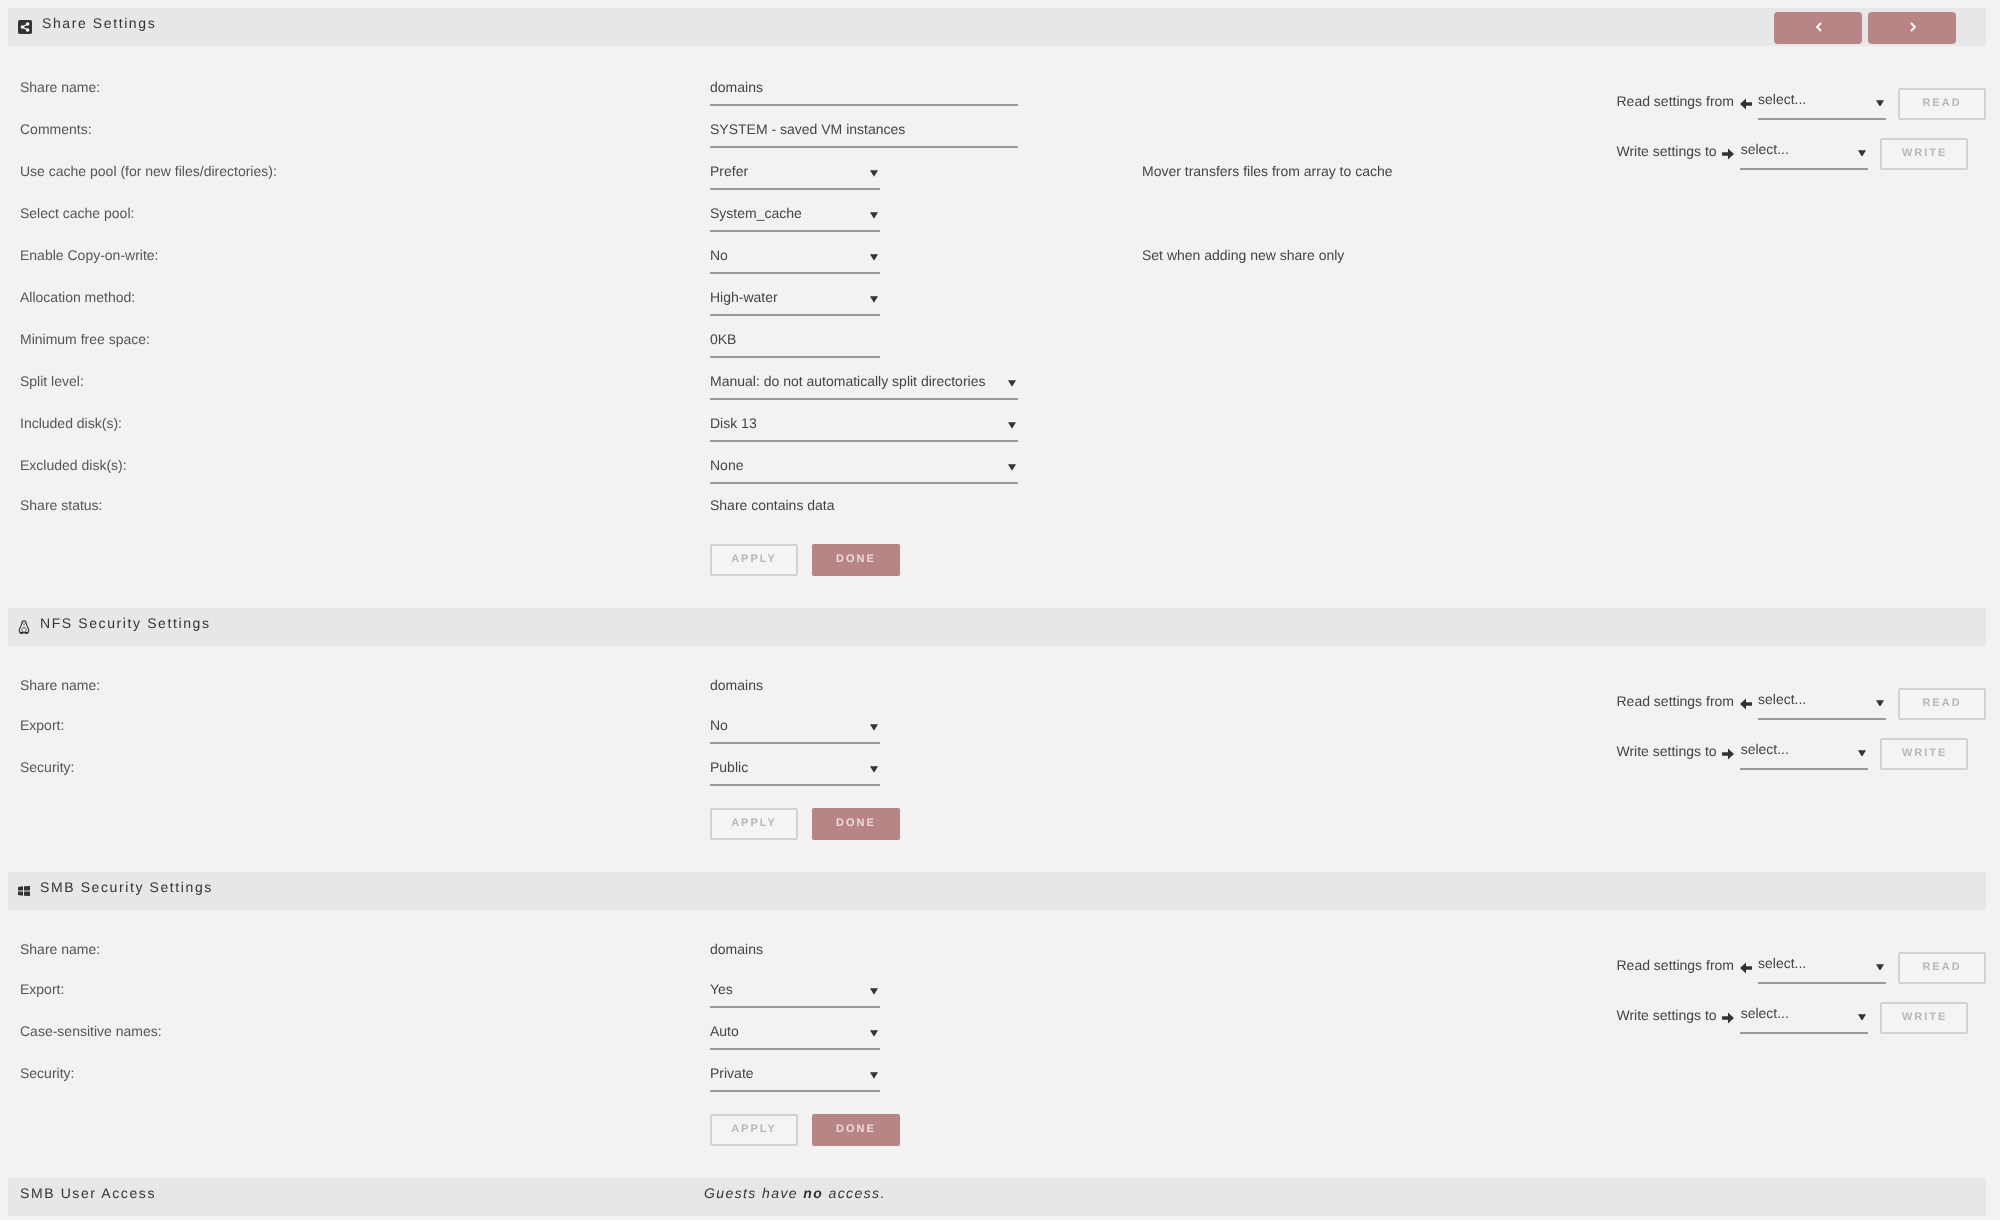 This screenshot has height=1220, width=2000. I want to click on chevron-left-icon, so click(1818, 27).